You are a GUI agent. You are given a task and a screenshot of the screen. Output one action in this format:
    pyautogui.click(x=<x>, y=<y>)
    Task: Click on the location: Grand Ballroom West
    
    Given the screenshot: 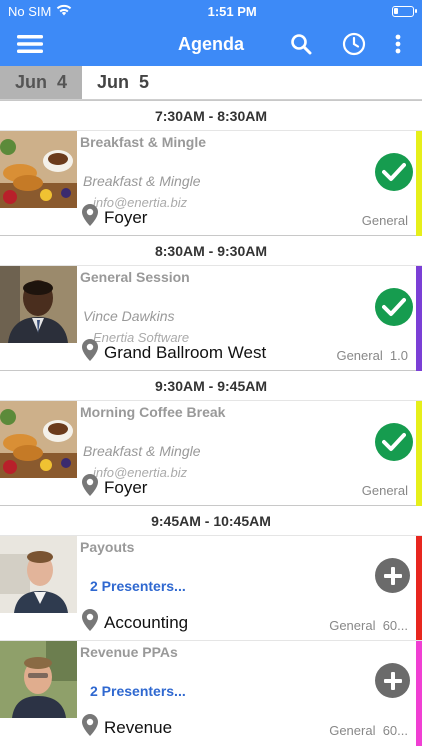 What is the action you would take?
    pyautogui.click(x=174, y=352)
    